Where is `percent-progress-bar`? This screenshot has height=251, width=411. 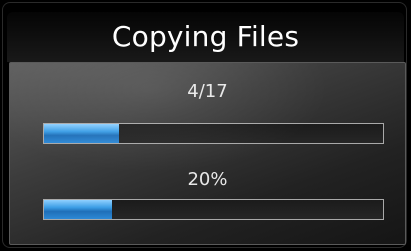
percent-progress-bar is located at coordinates (213, 209).